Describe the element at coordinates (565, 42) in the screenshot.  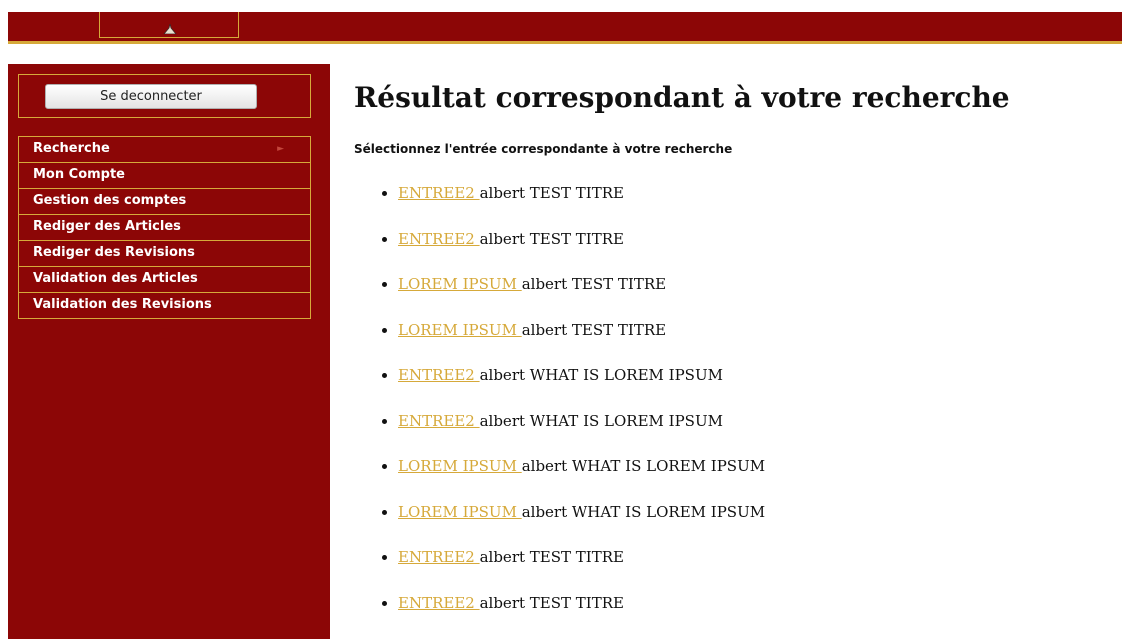
I see `header-divider` at that location.